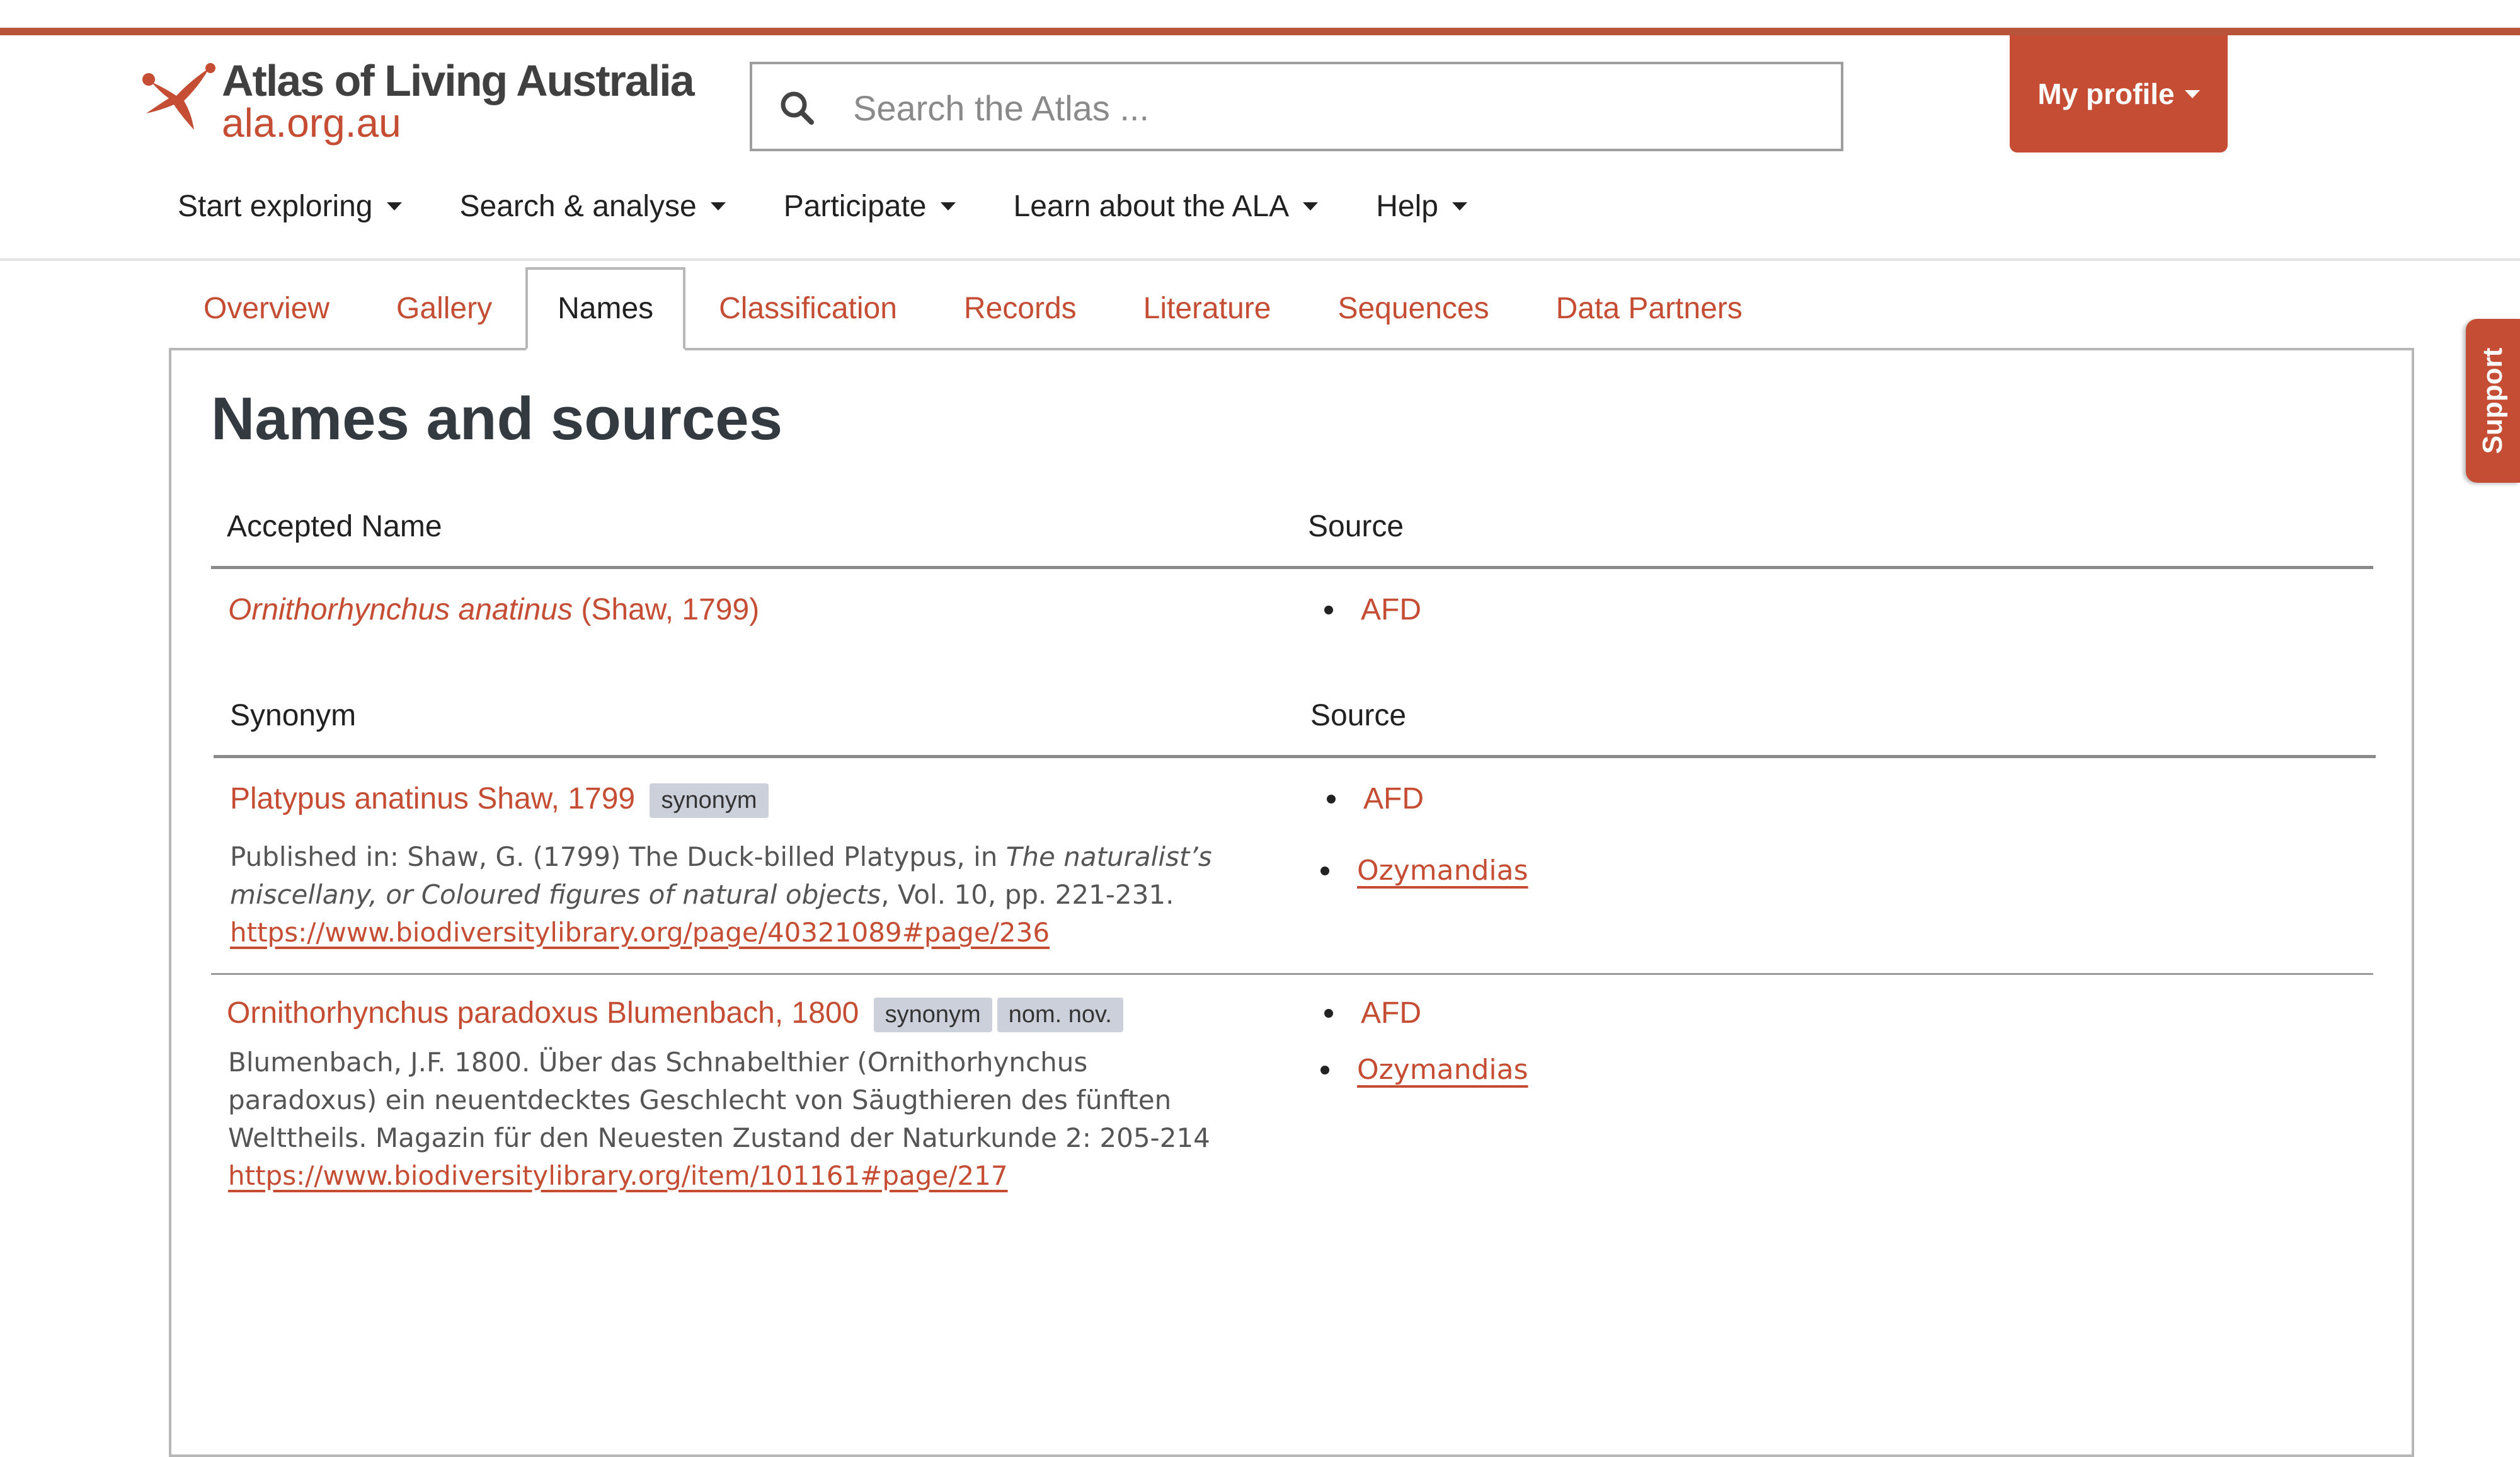 The height and width of the screenshot is (1457, 2520). I want to click on tab-classification: Classification, so click(808, 308).